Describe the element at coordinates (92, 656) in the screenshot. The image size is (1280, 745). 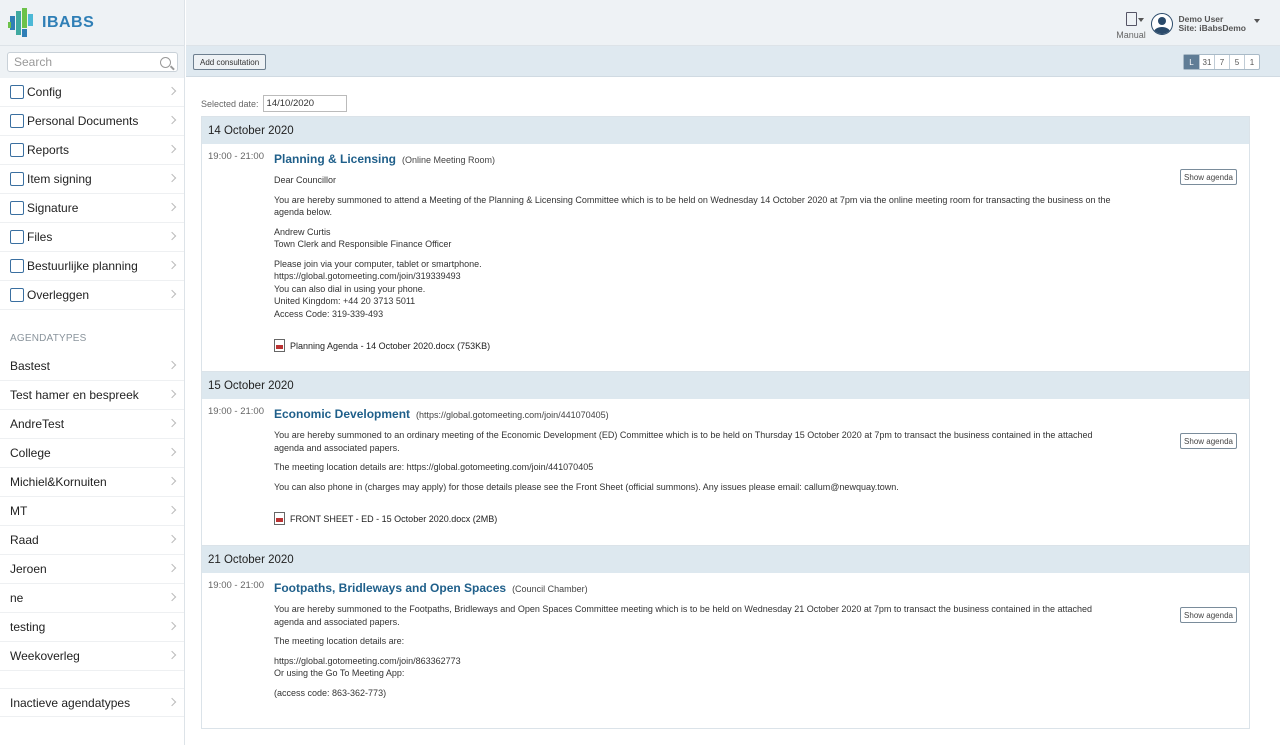
I see `agendatype-item: Weekoverleg` at that location.